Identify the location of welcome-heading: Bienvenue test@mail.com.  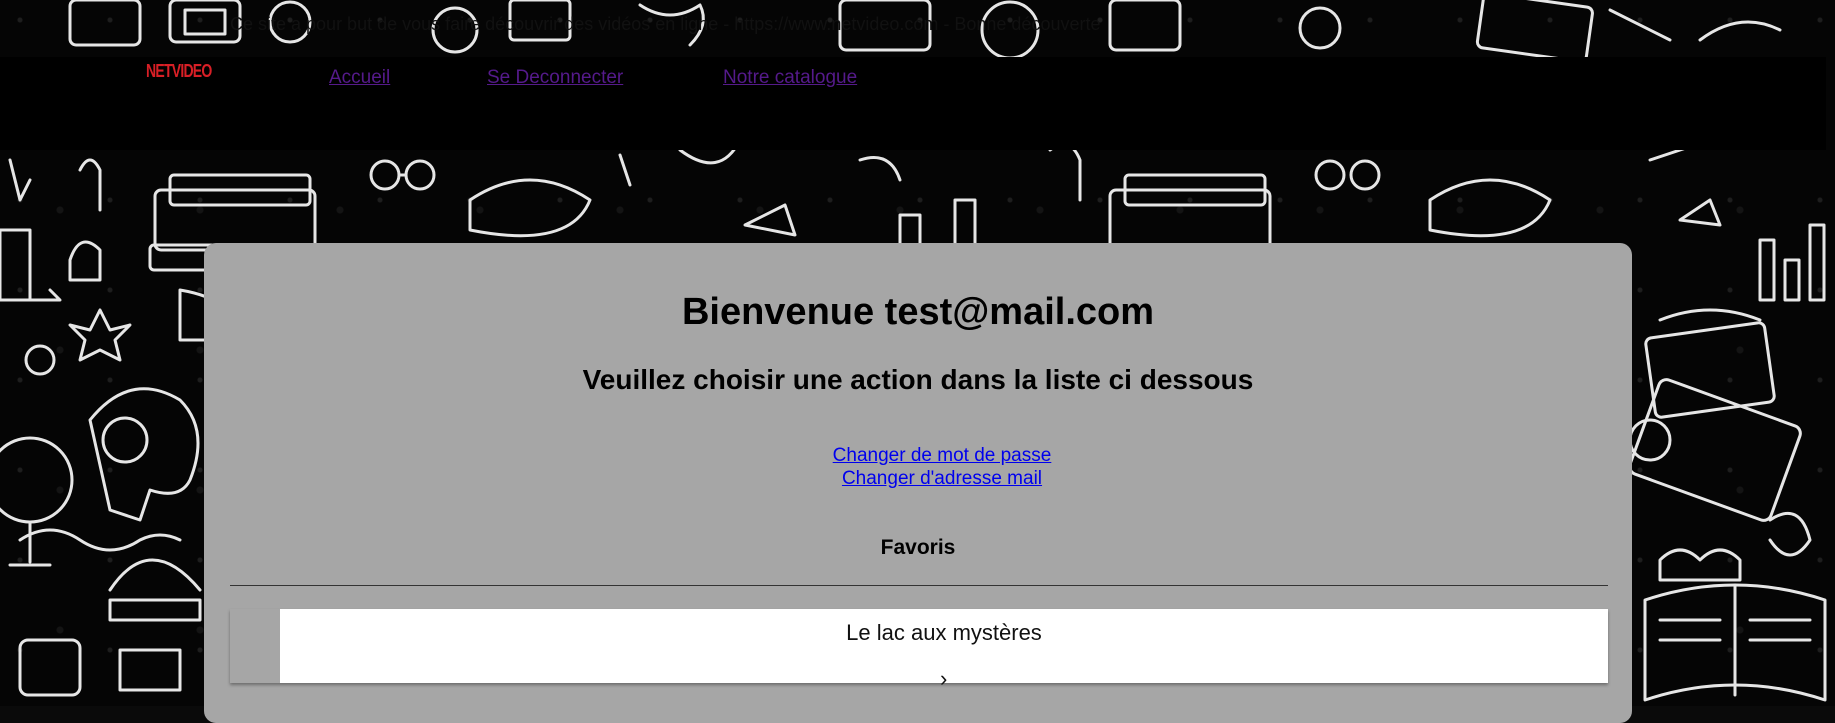
(918, 312).